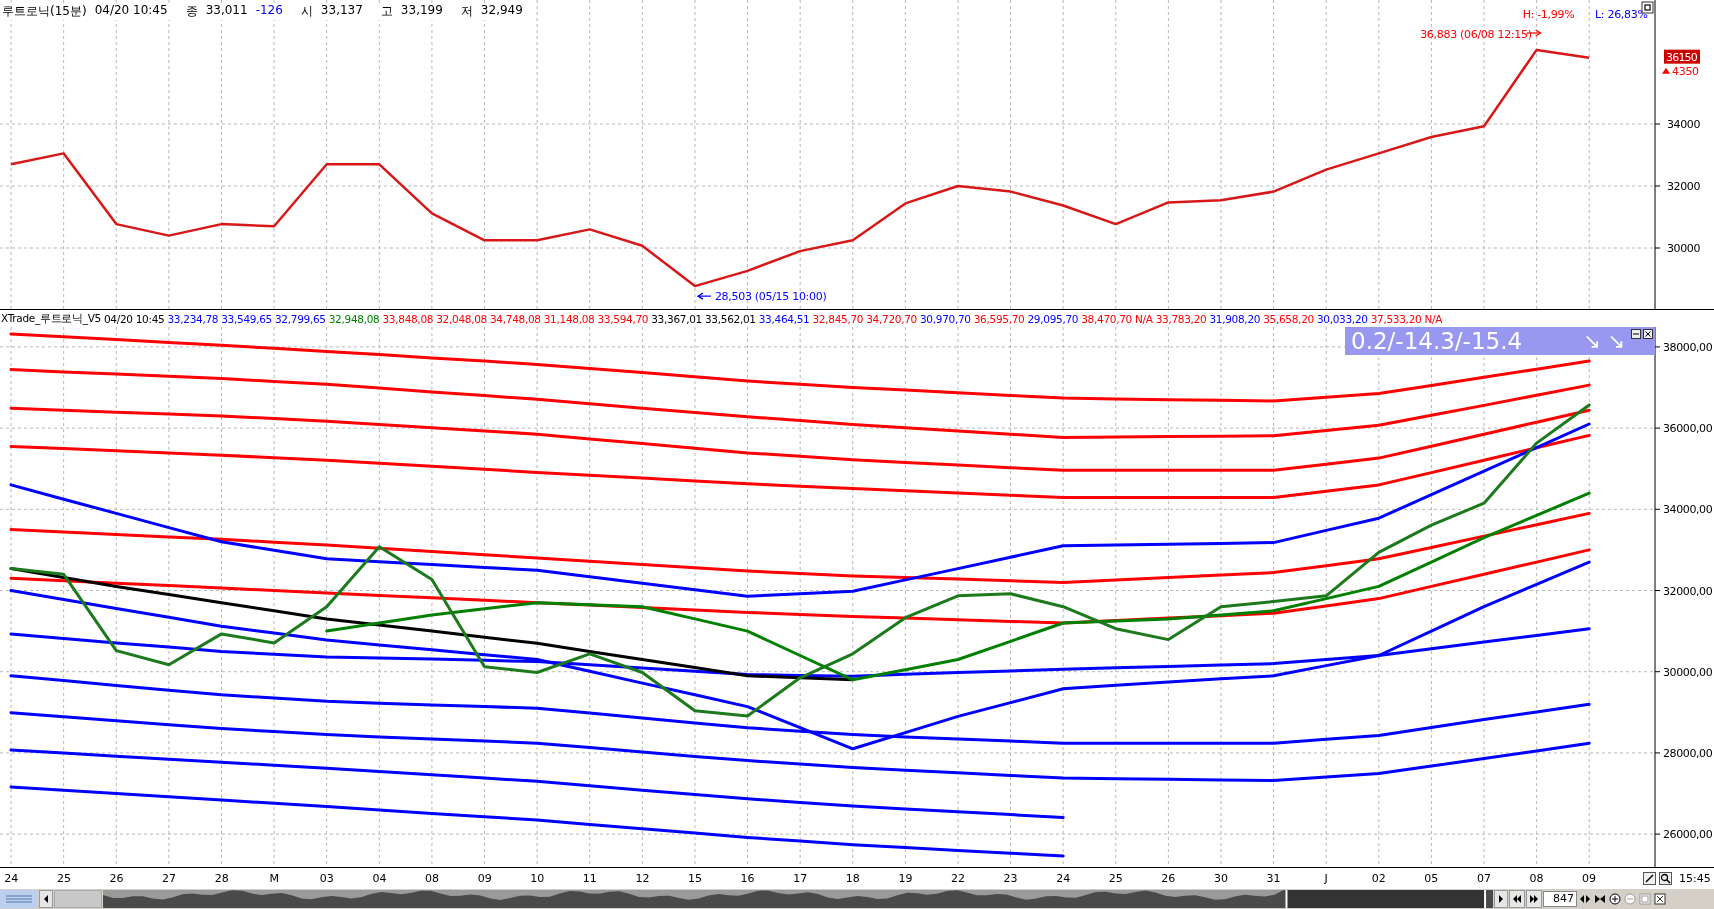 This screenshot has width=1714, height=909. What do you see at coordinates (1437, 341) in the screenshot?
I see `signal-value: 0.2/-14.3/-15.4` at bounding box center [1437, 341].